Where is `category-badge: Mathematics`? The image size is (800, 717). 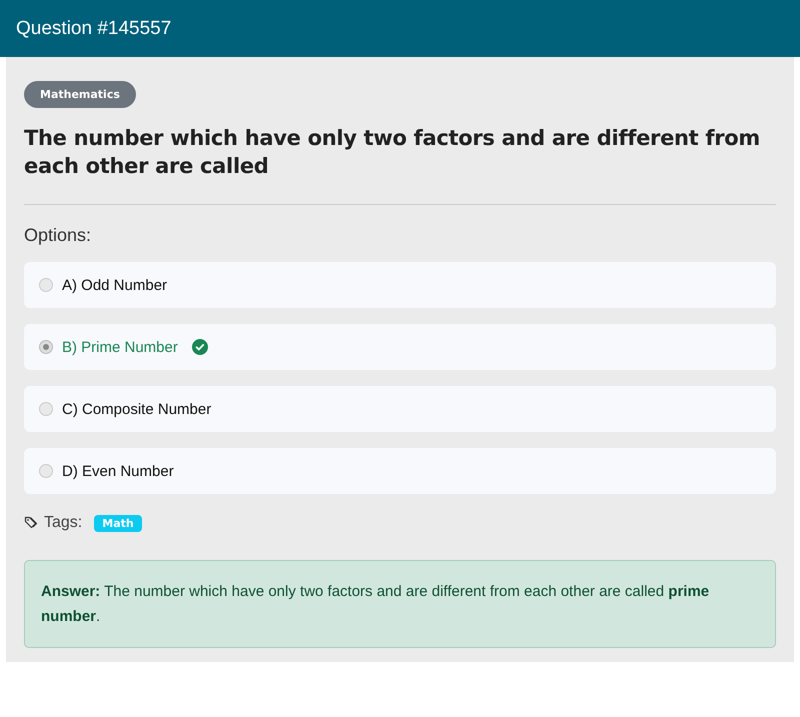
category-badge: Mathematics is located at coordinates (80, 94).